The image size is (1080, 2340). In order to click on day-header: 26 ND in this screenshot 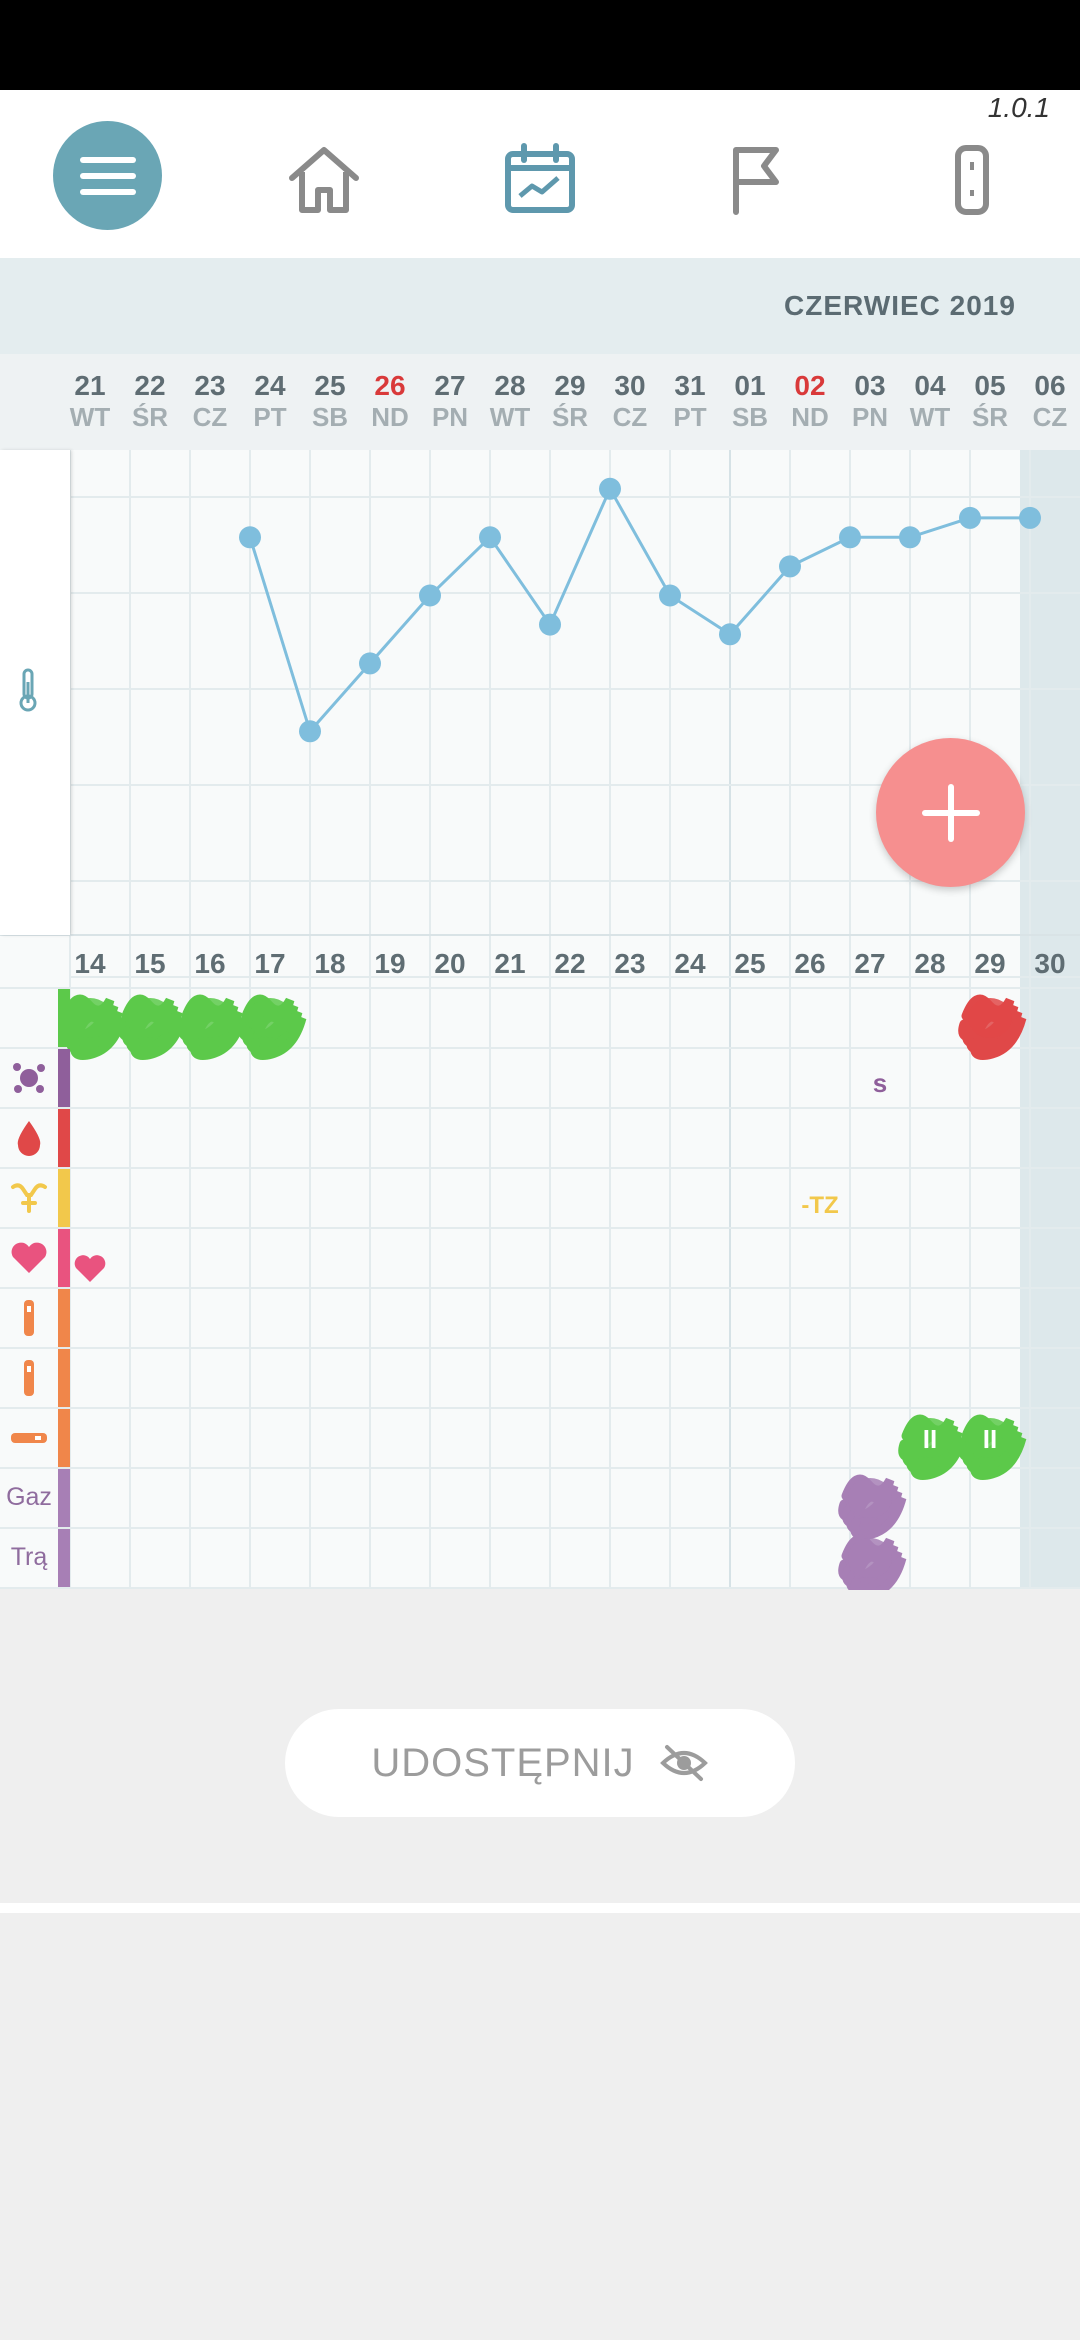, I will do `click(390, 393)`.